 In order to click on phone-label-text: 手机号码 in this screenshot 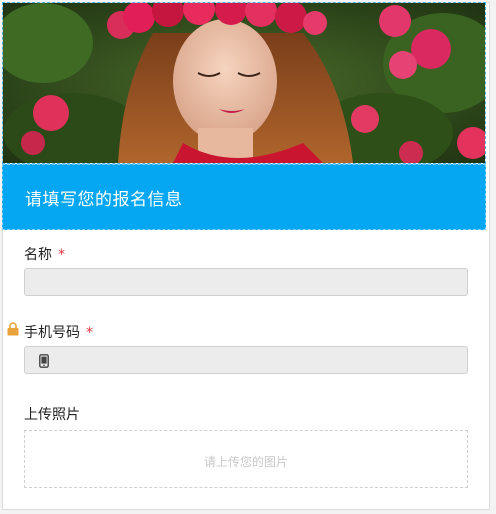, I will do `click(52, 333)`.